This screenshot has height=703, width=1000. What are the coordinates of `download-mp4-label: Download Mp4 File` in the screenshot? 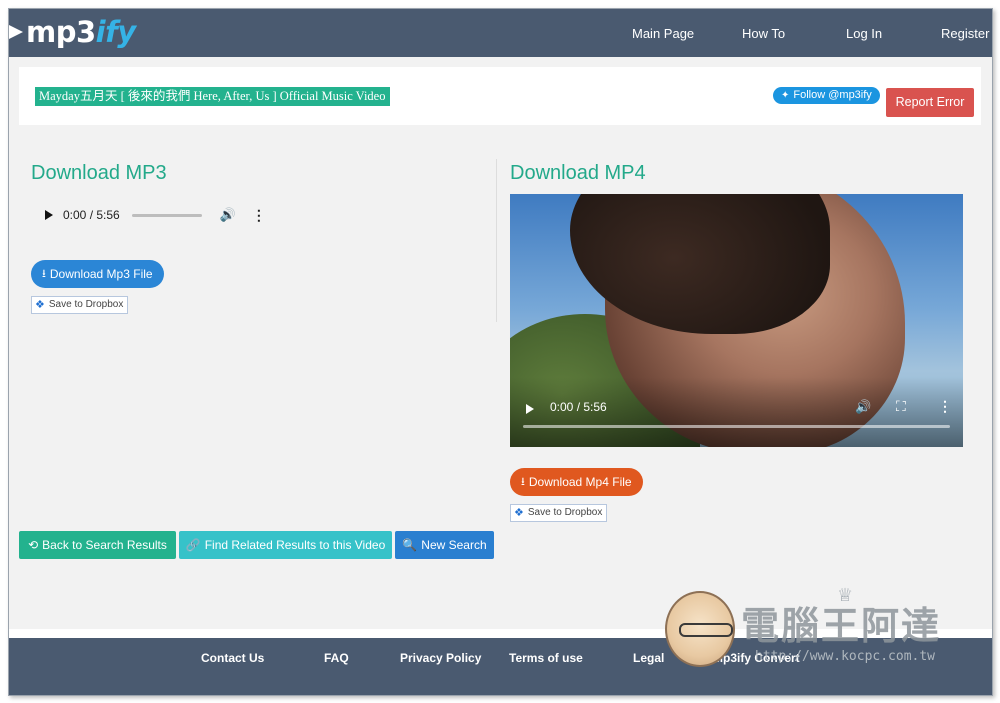 It's located at (580, 482).